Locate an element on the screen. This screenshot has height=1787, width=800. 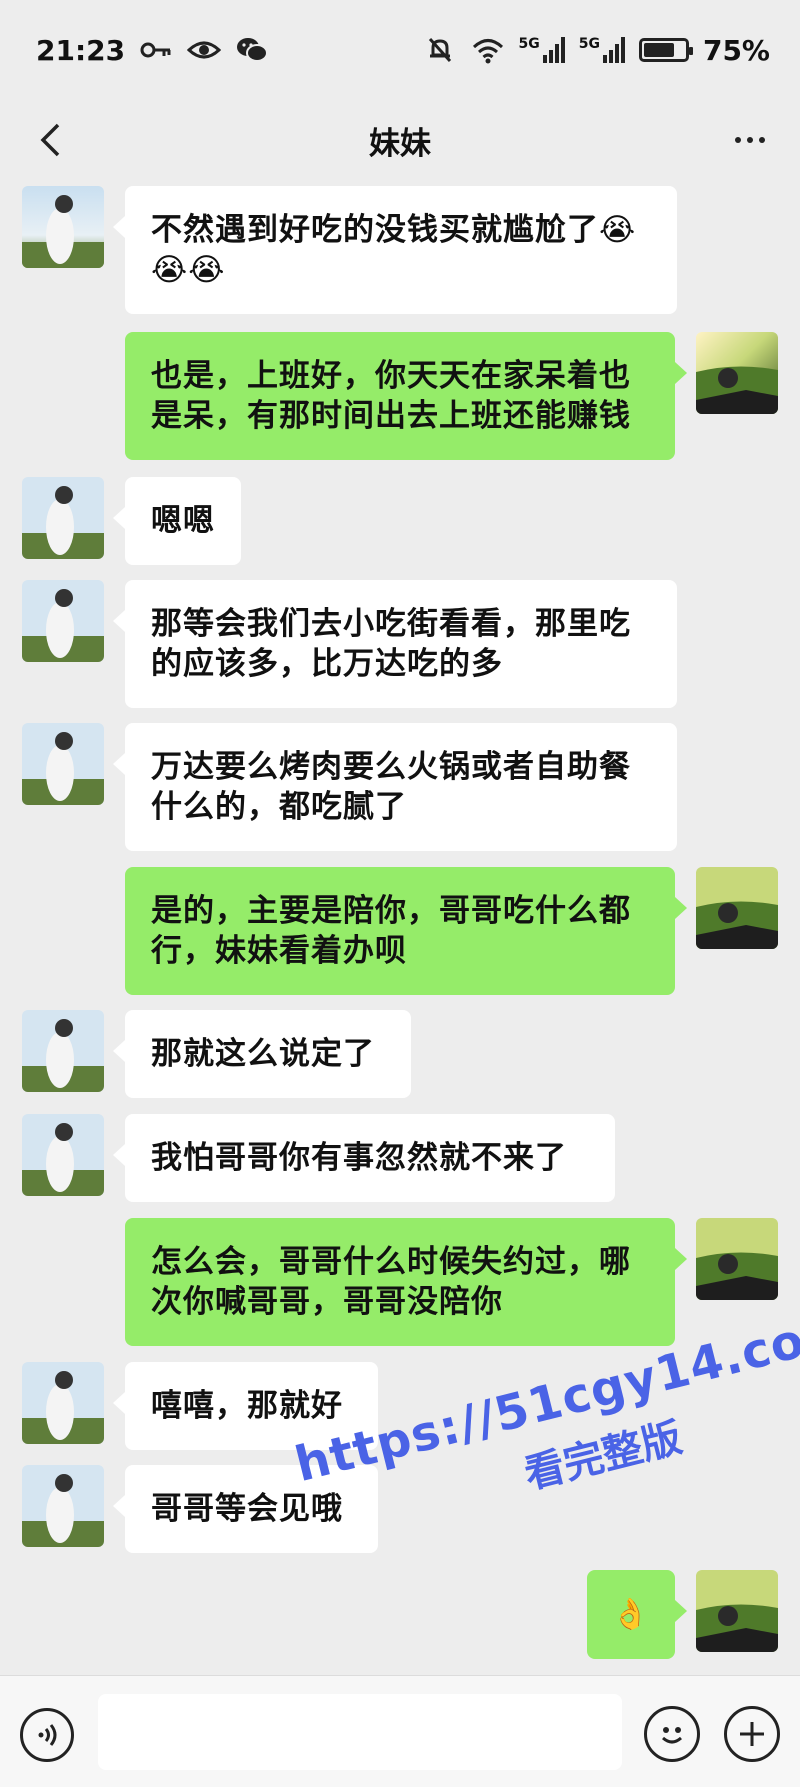
outgoing-message-bubble: 也是，上班好，你天天在家呆着也 是呆，有那时间出去上班还能赚钱 is located at coordinates (406, 396).